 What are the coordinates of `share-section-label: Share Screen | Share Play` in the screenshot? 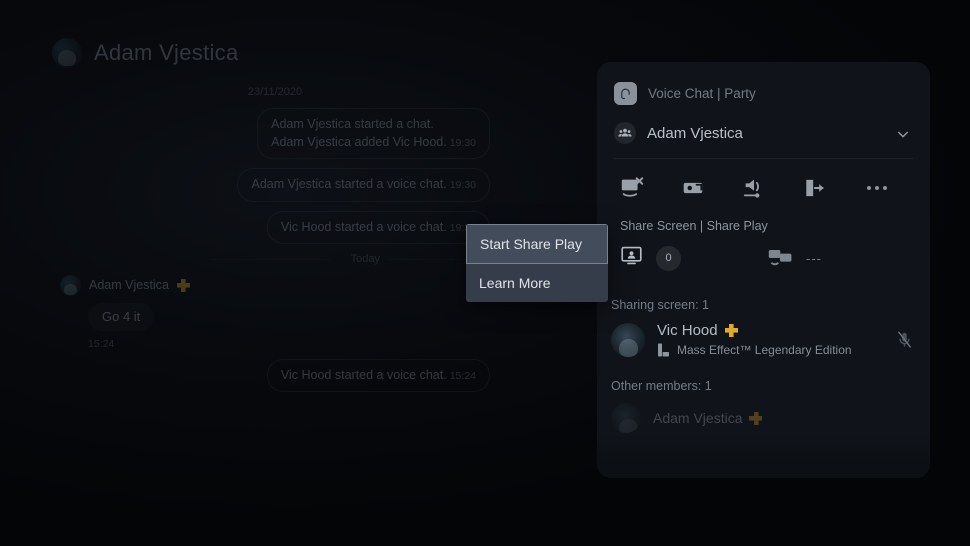 It's located at (694, 226).